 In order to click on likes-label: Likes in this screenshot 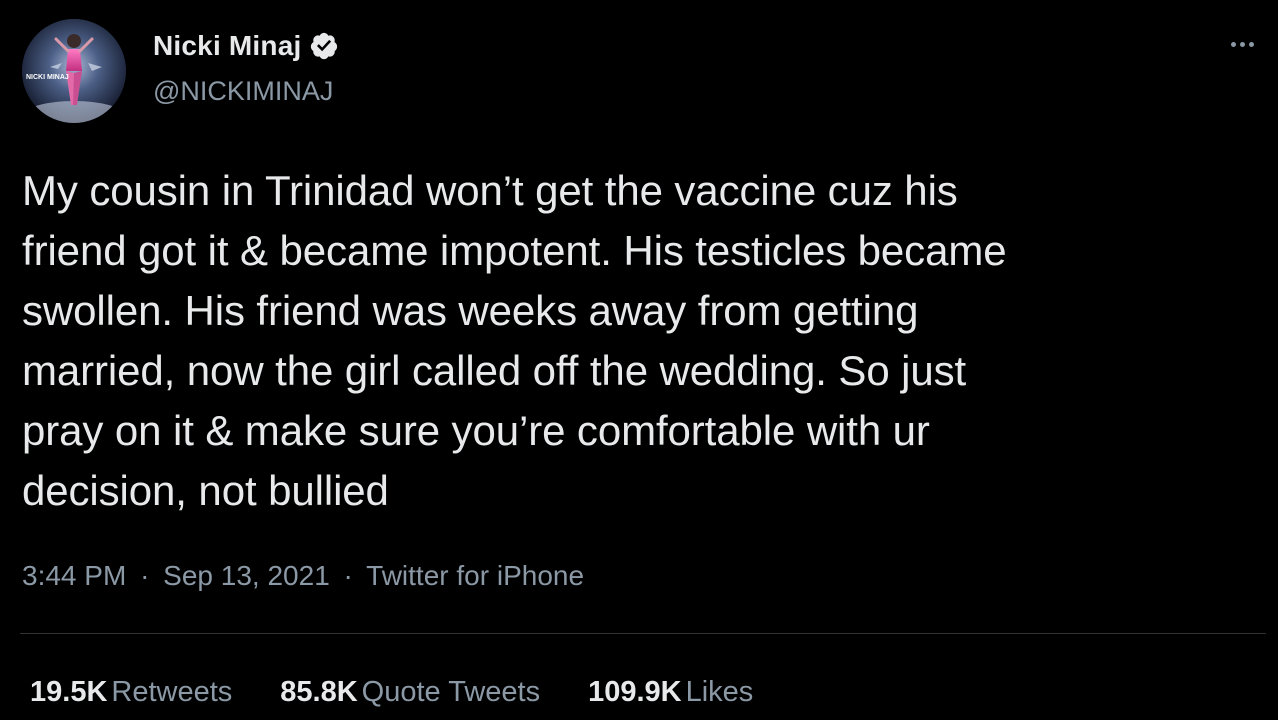, I will do `click(719, 692)`.